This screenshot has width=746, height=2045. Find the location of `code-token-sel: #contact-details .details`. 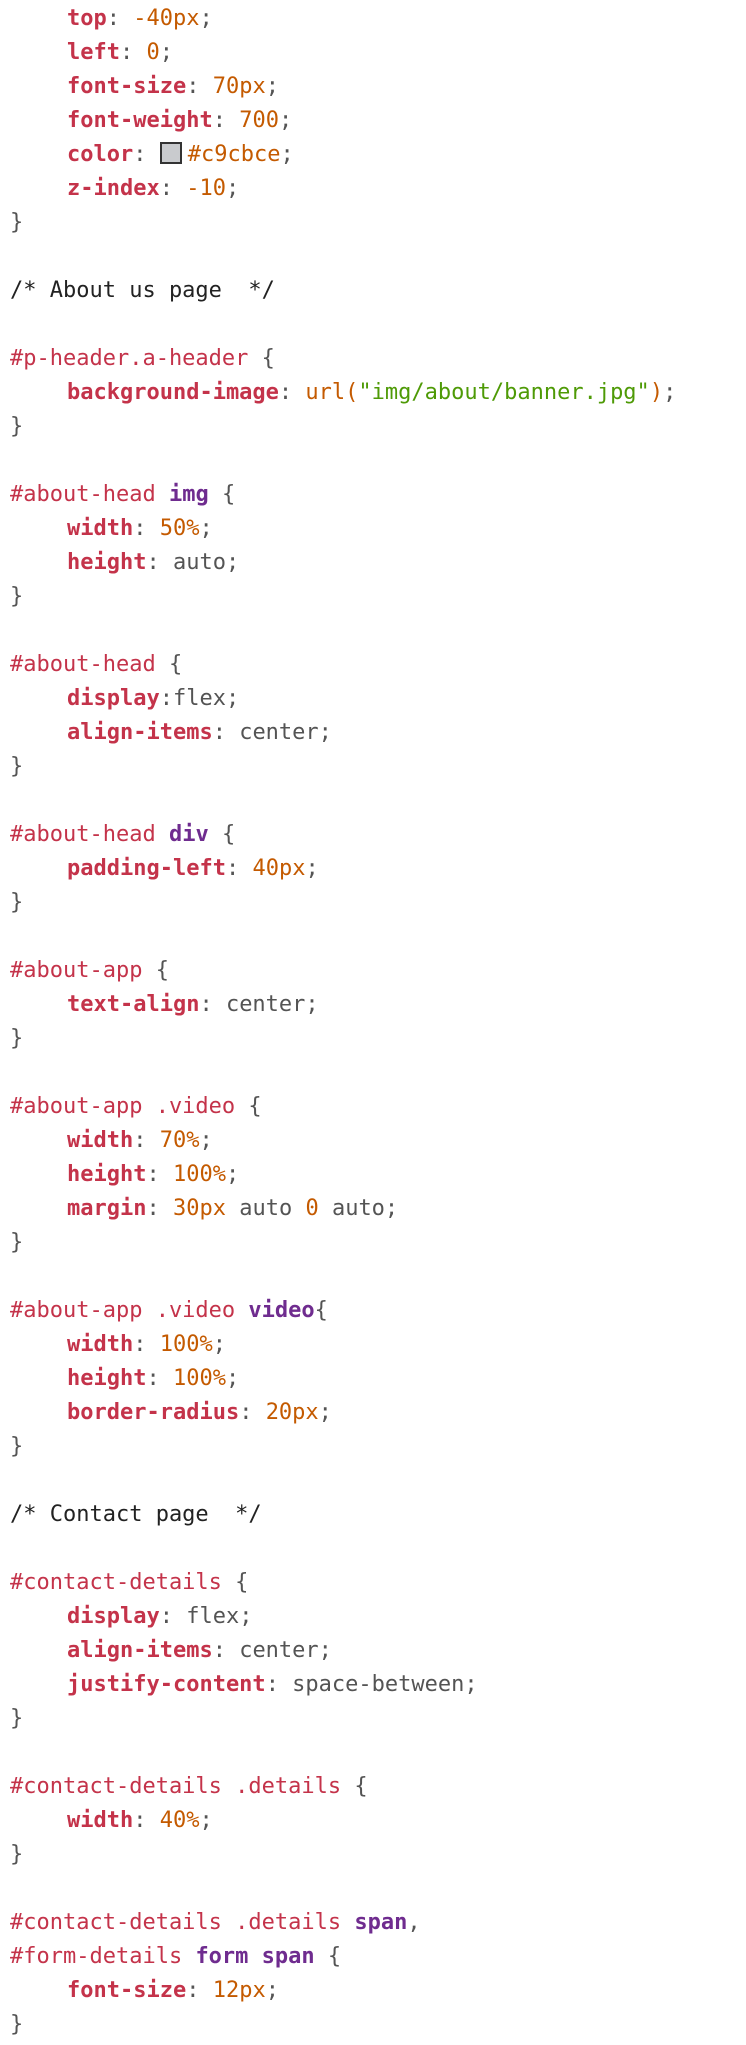

code-token-sel: #contact-details .details is located at coordinates (182, 1922).